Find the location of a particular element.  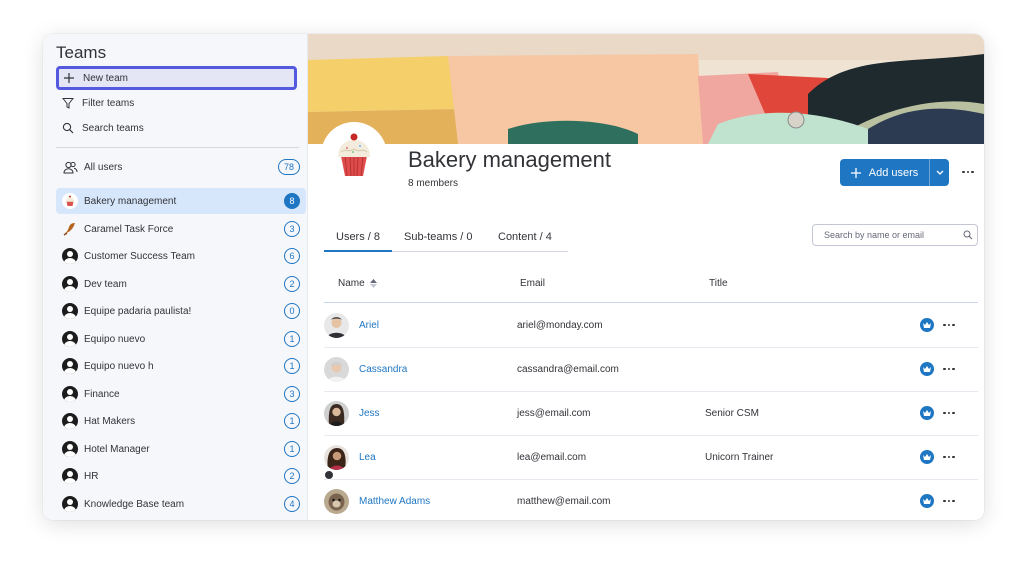

table-row: Lea lea@email.com Unicorn Trainer is located at coordinates (651, 458).